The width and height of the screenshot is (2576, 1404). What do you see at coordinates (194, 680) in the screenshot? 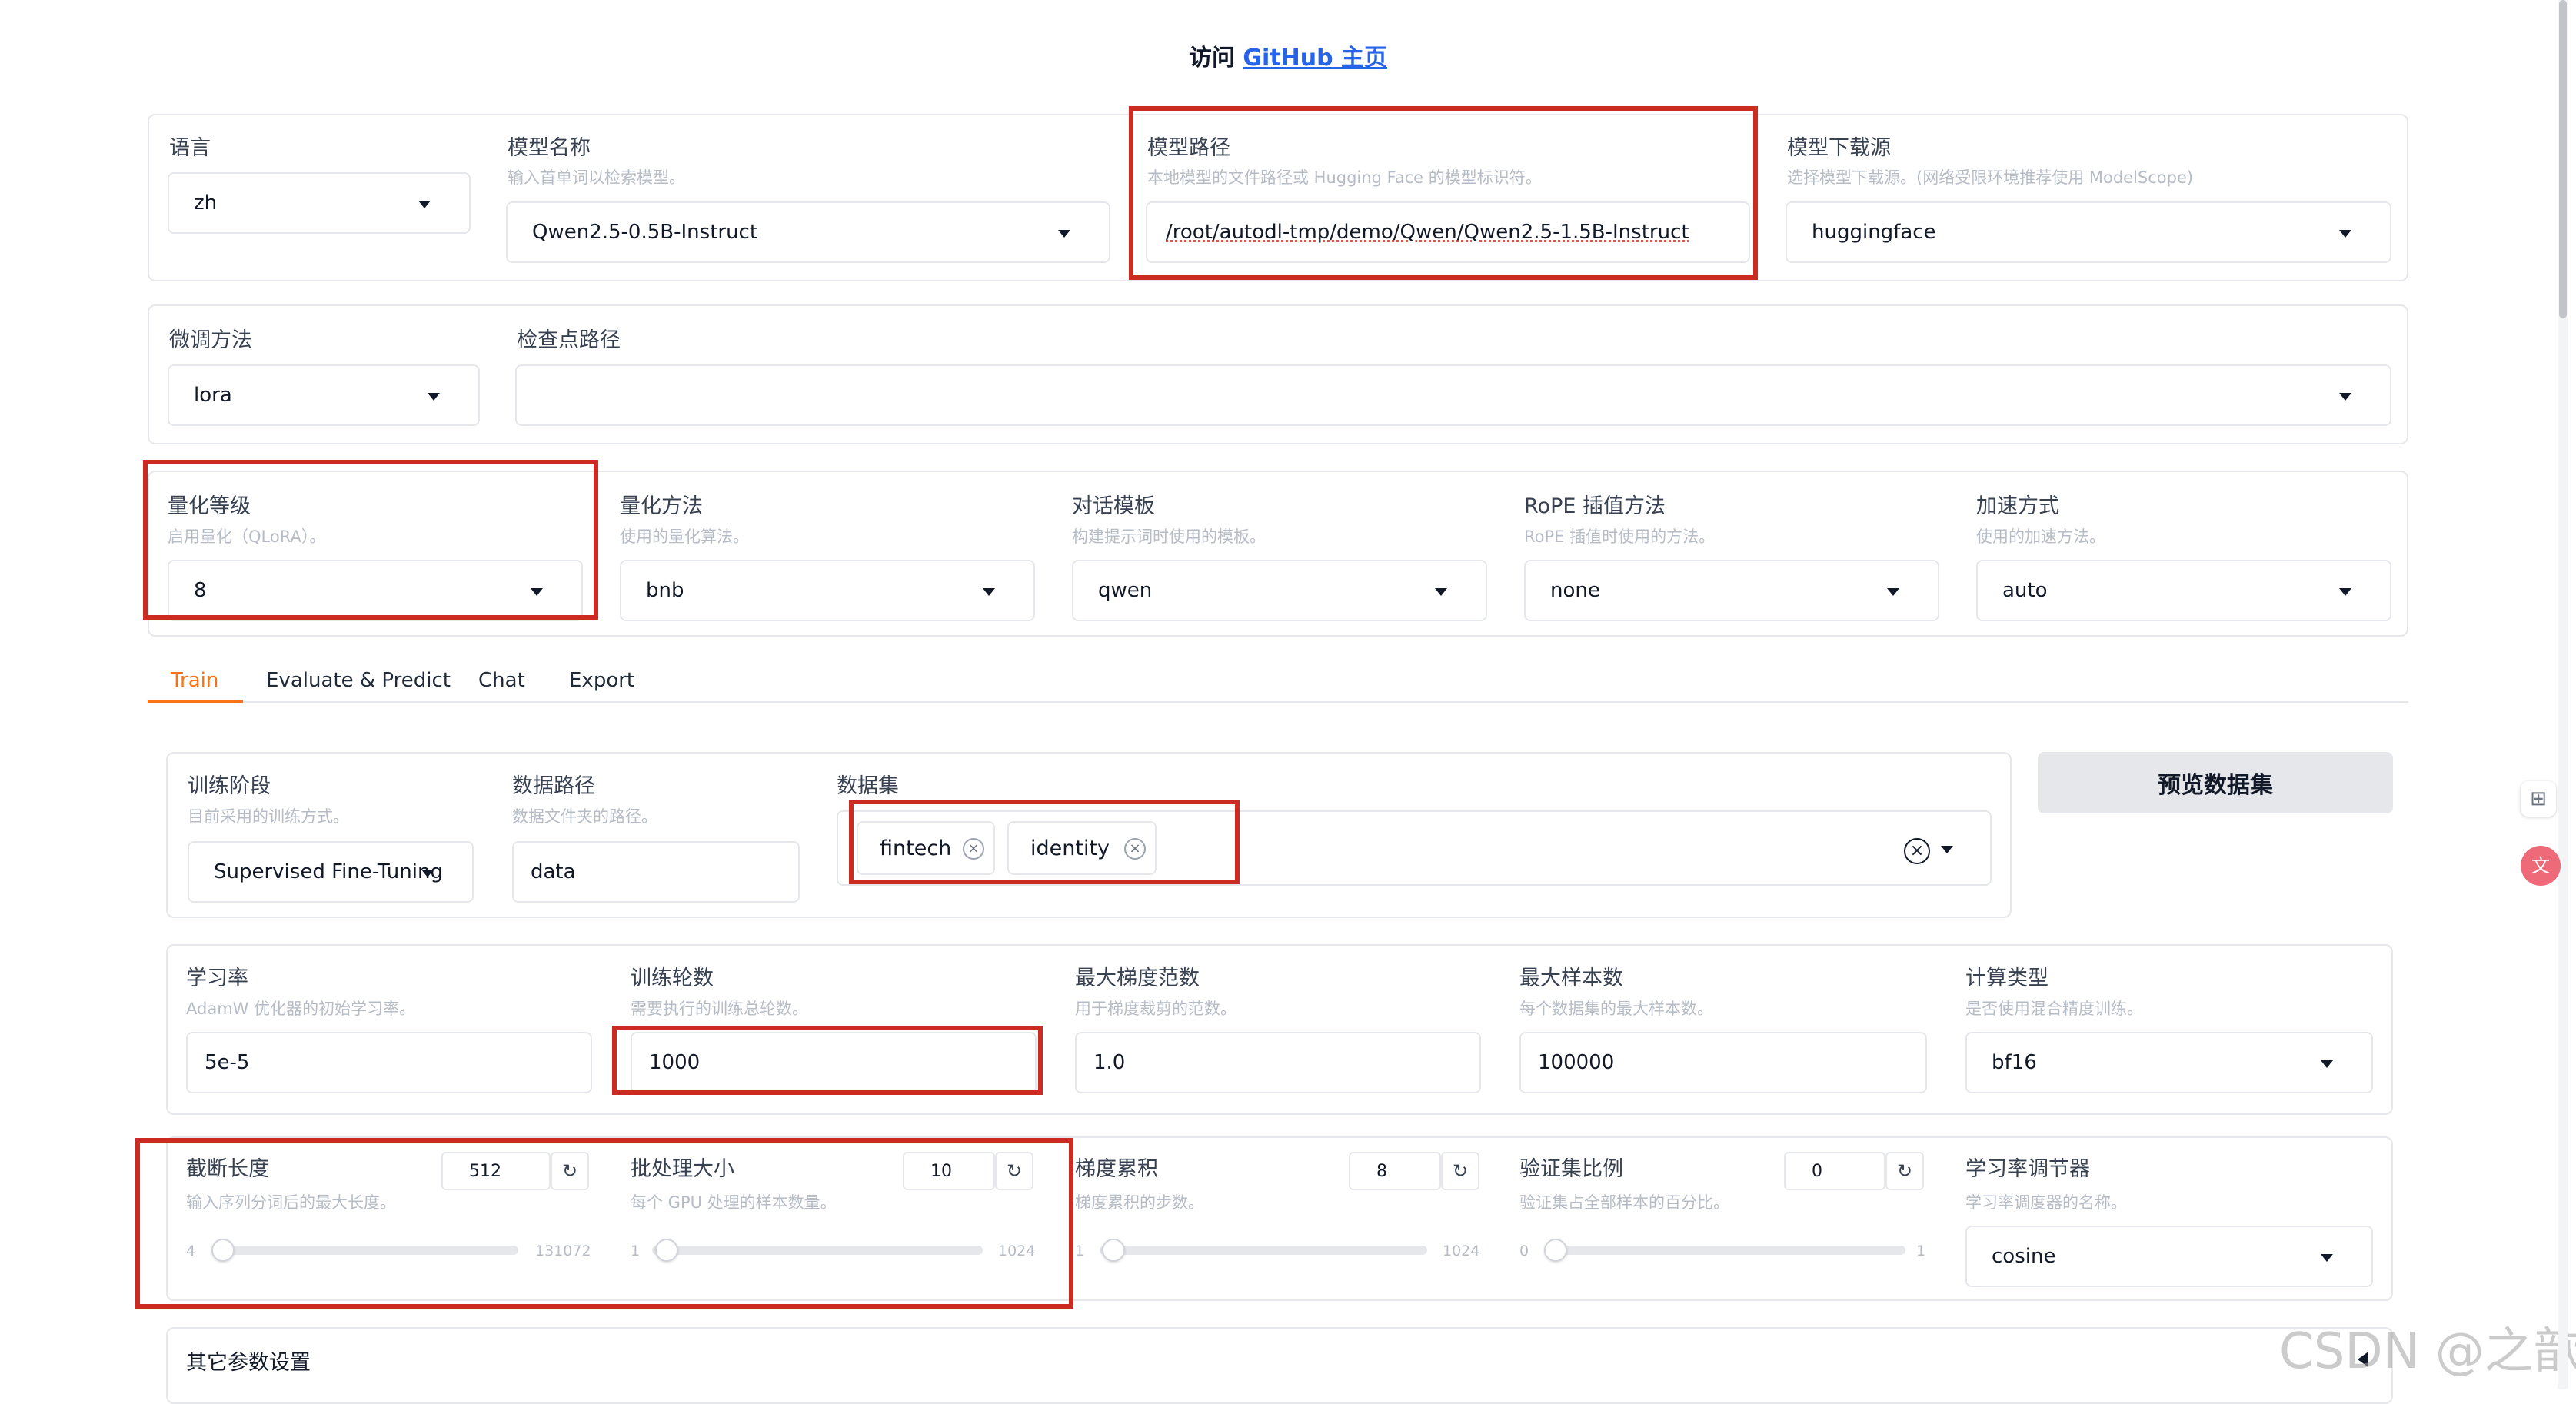
I see `tab-train: Train` at bounding box center [194, 680].